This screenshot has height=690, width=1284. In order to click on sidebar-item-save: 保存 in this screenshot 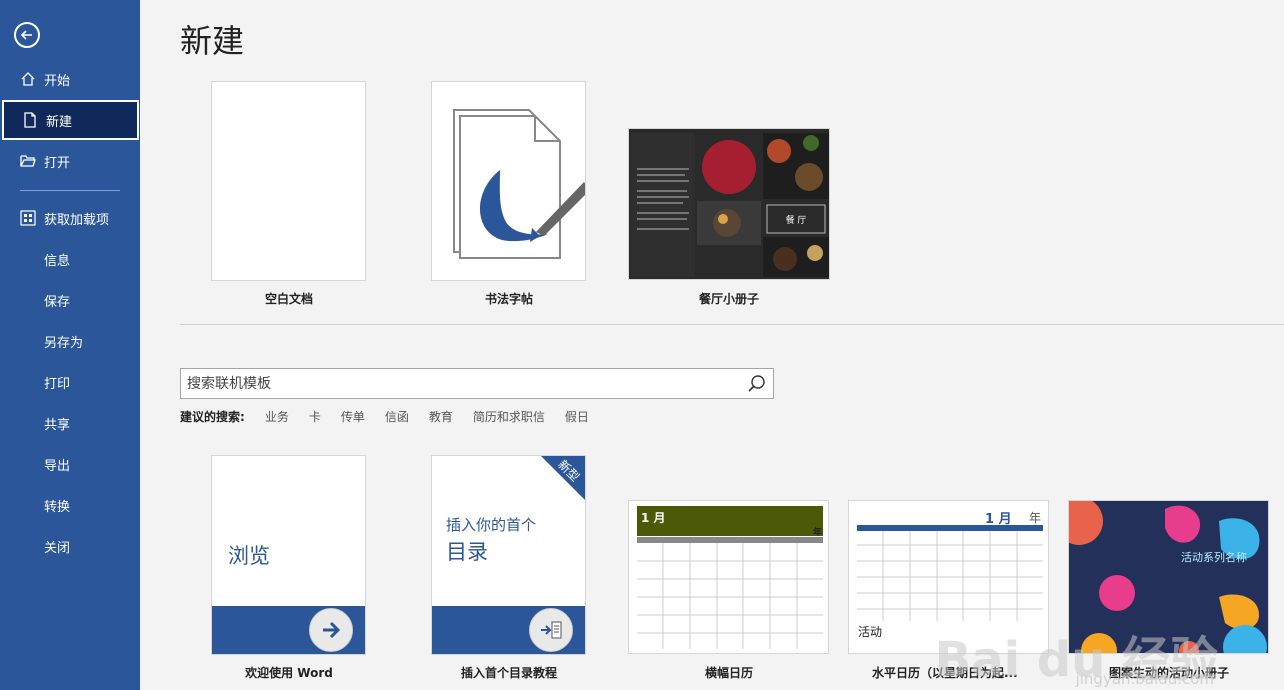, I will do `click(70, 300)`.